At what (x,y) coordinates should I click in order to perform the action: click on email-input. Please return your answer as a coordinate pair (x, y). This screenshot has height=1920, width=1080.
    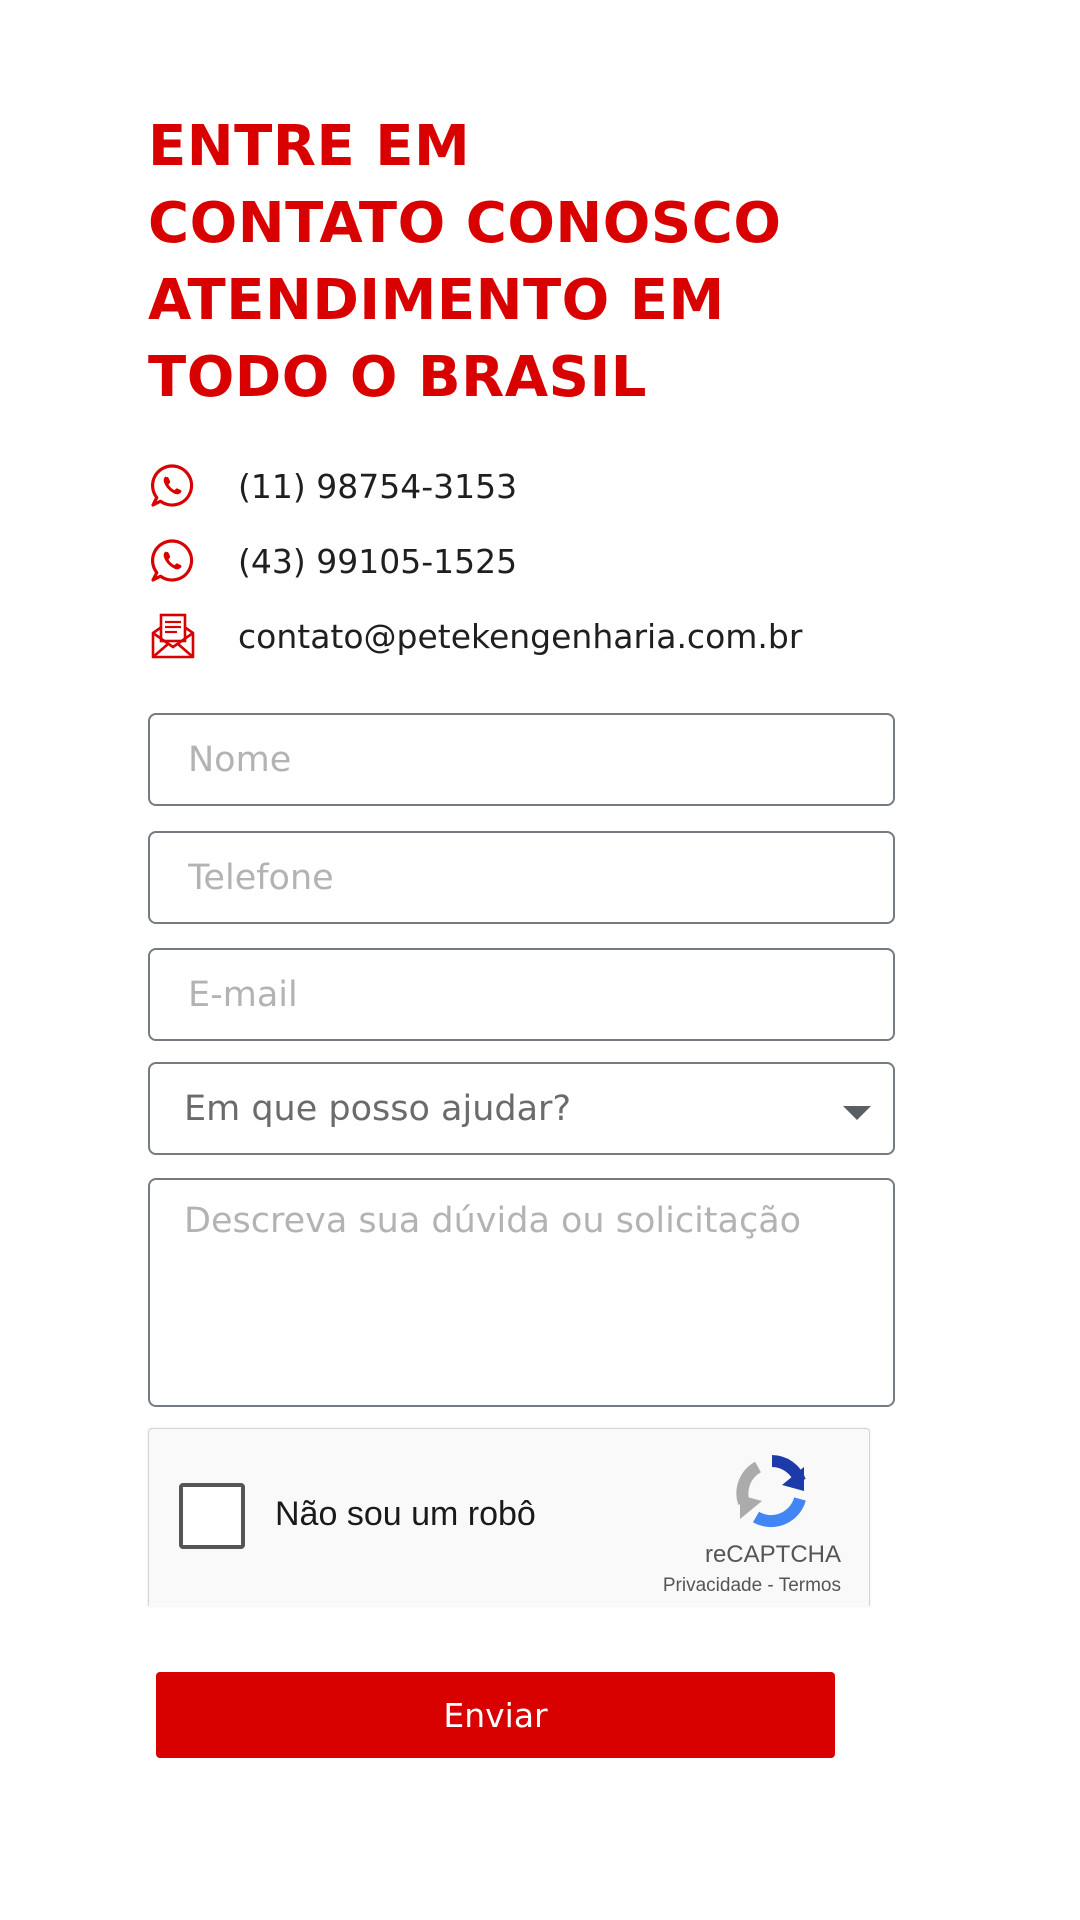
    Looking at the image, I should click on (521, 994).